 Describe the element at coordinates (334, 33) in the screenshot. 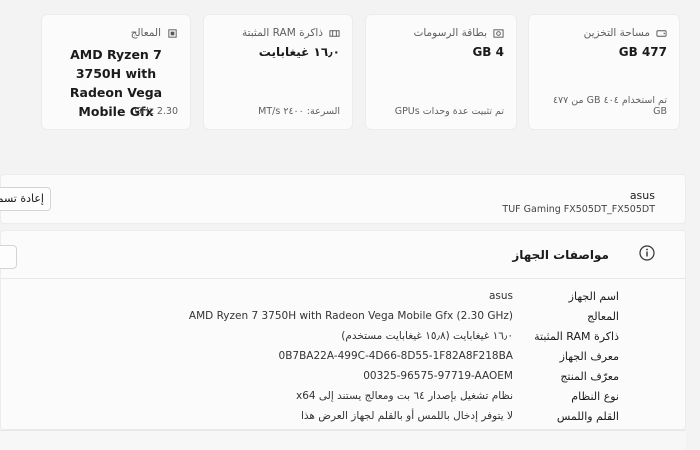

I see `ram-icon` at that location.